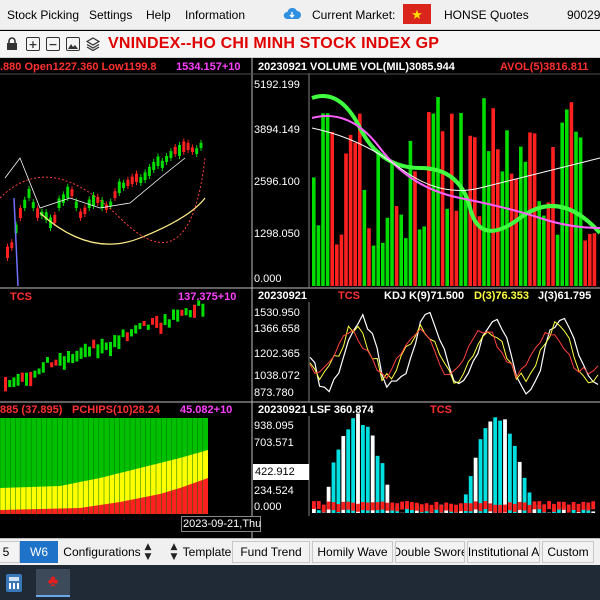 This screenshot has width=600, height=600. Describe the element at coordinates (12, 44) in the screenshot. I see `lock-icon` at that location.